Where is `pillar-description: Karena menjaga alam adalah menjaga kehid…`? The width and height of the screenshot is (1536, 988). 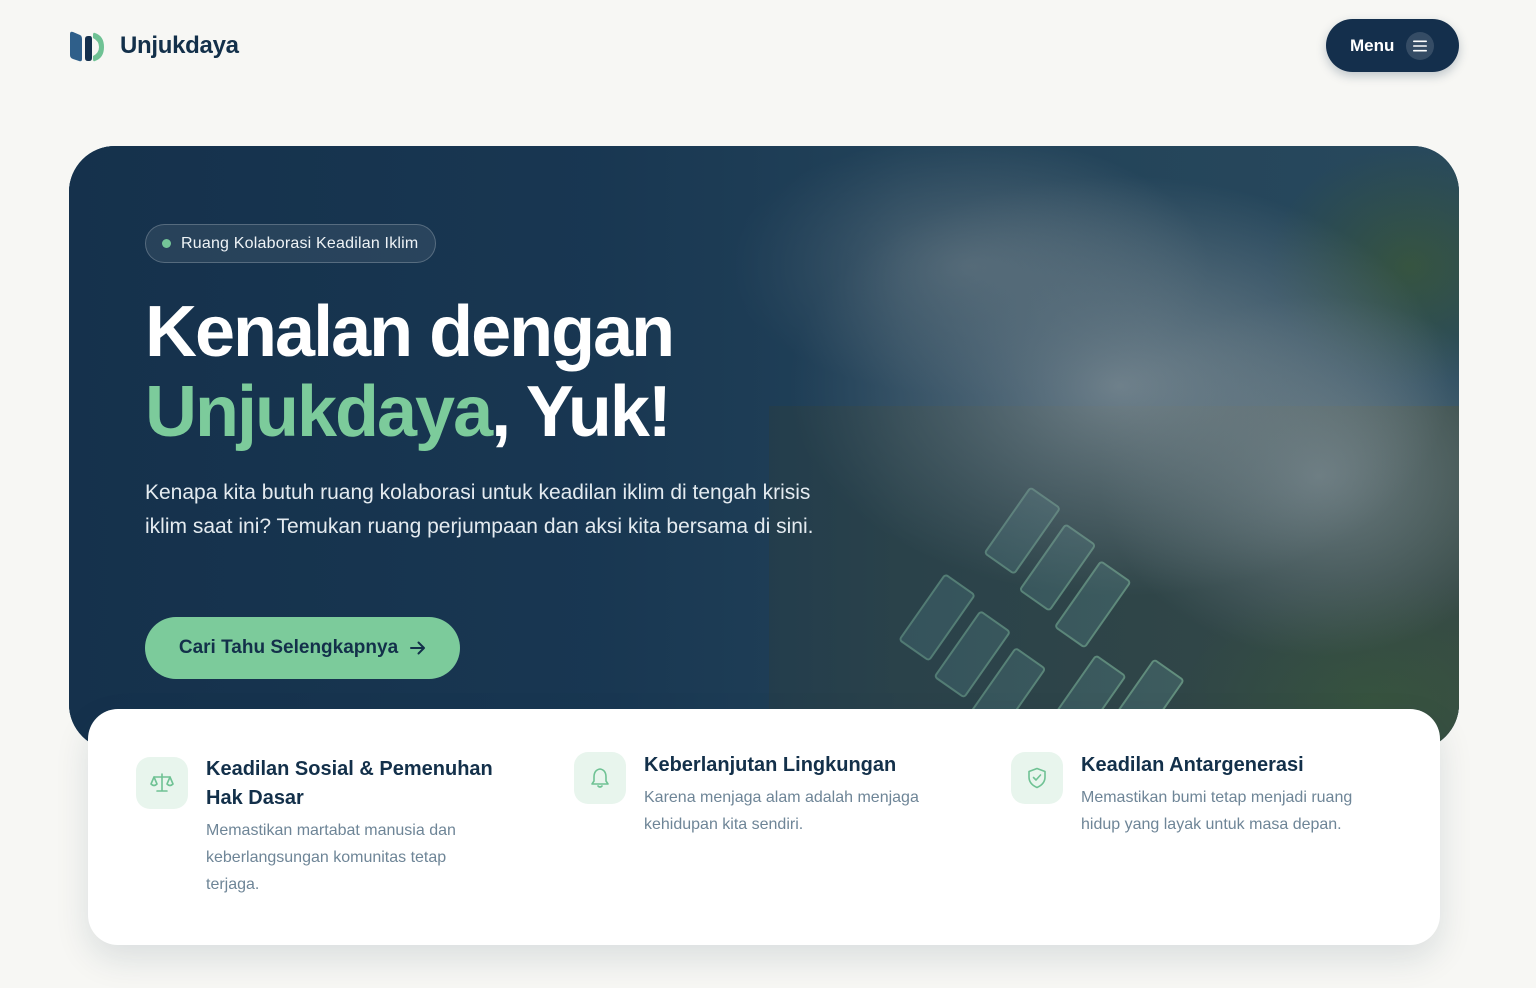
pillar-description: Karena menjaga alam adalah menjaga kehid… is located at coordinates (781, 811).